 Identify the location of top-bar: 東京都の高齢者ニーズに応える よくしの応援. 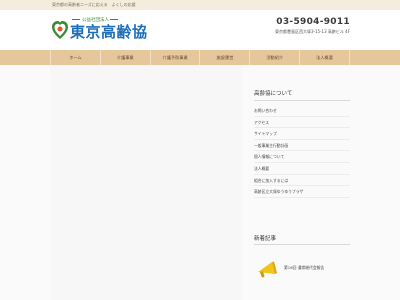
(200, 5).